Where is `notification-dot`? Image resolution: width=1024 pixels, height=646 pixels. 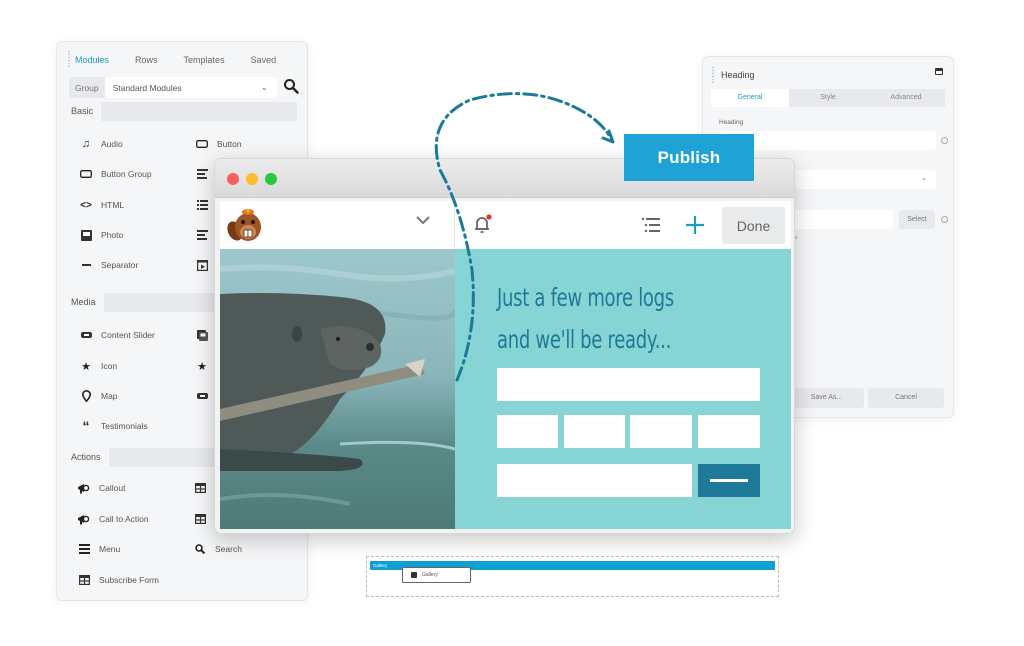
notification-dot is located at coordinates (489, 217).